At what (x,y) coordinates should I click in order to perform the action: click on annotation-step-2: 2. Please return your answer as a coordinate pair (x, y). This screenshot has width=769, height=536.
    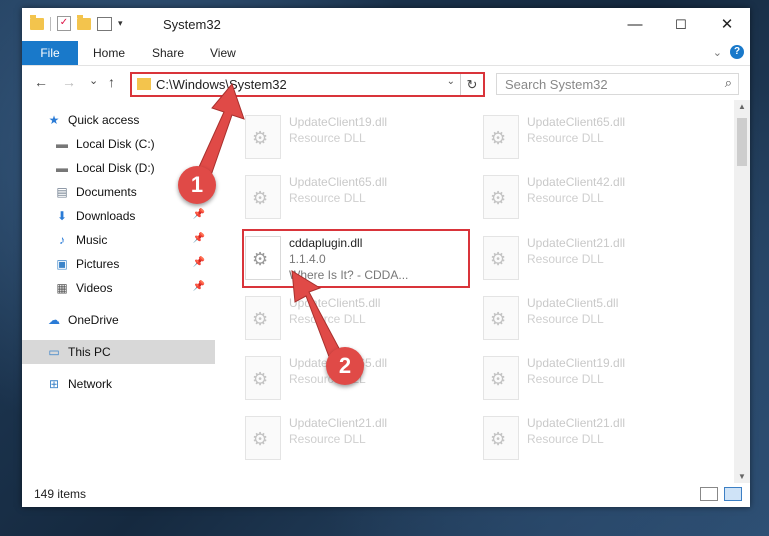
    Looking at the image, I should click on (345, 366).